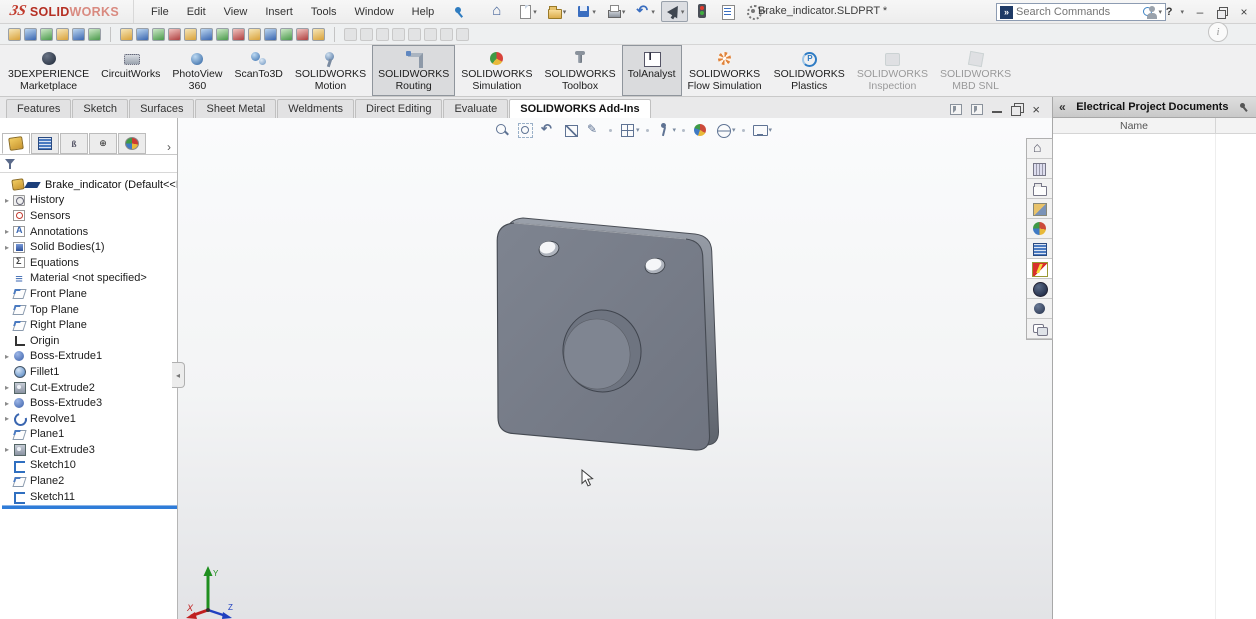  Describe the element at coordinates (89, 388) in the screenshot. I see `tree-item: ▸ Cut-Extrude2` at that location.